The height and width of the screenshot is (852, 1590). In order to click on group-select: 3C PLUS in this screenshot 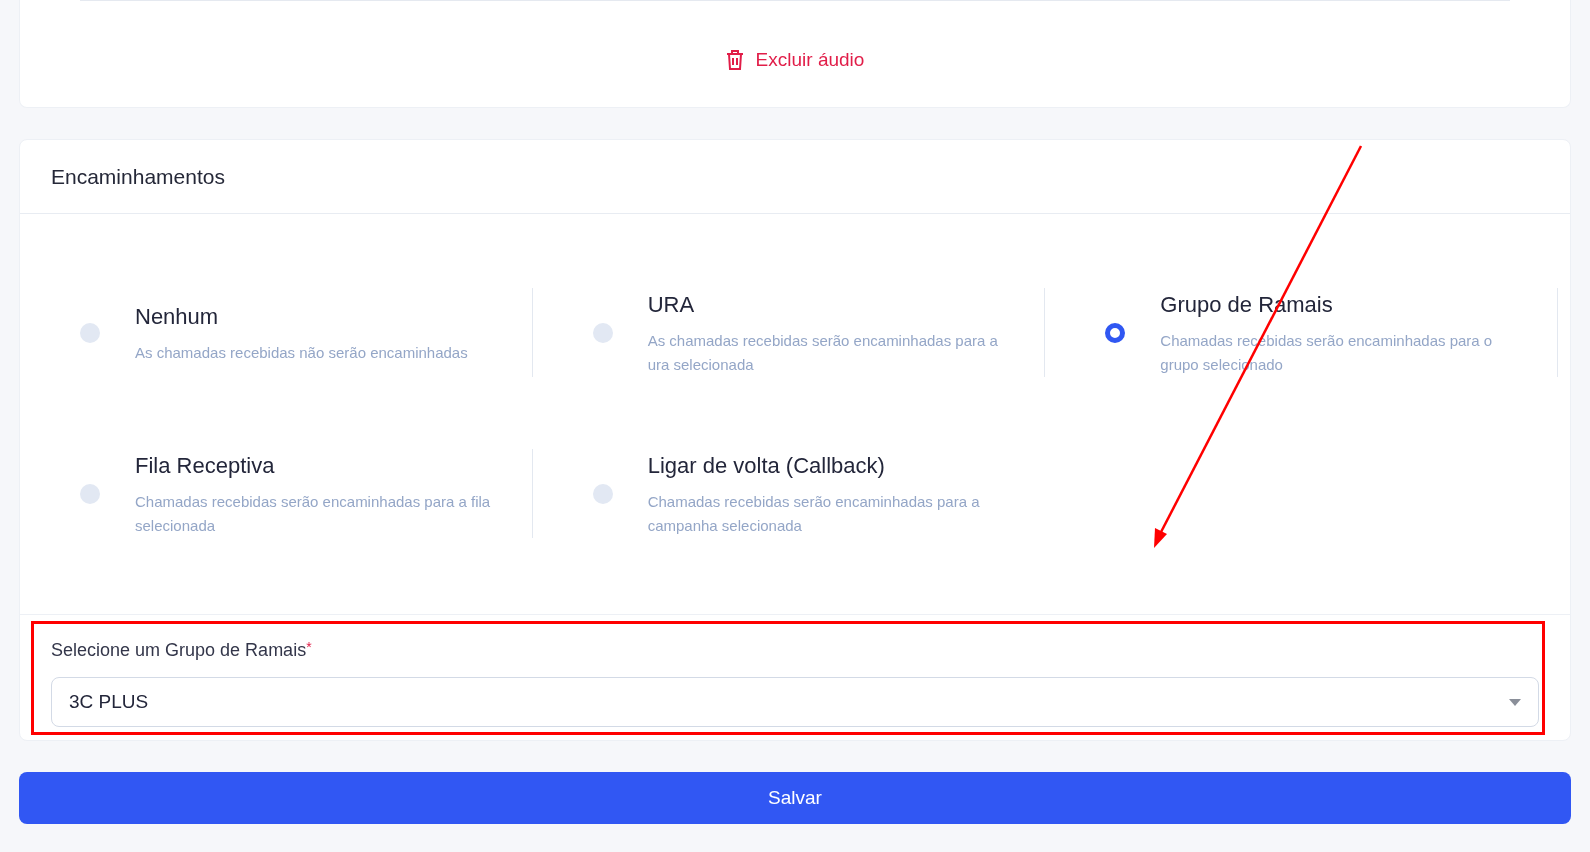, I will do `click(795, 702)`.